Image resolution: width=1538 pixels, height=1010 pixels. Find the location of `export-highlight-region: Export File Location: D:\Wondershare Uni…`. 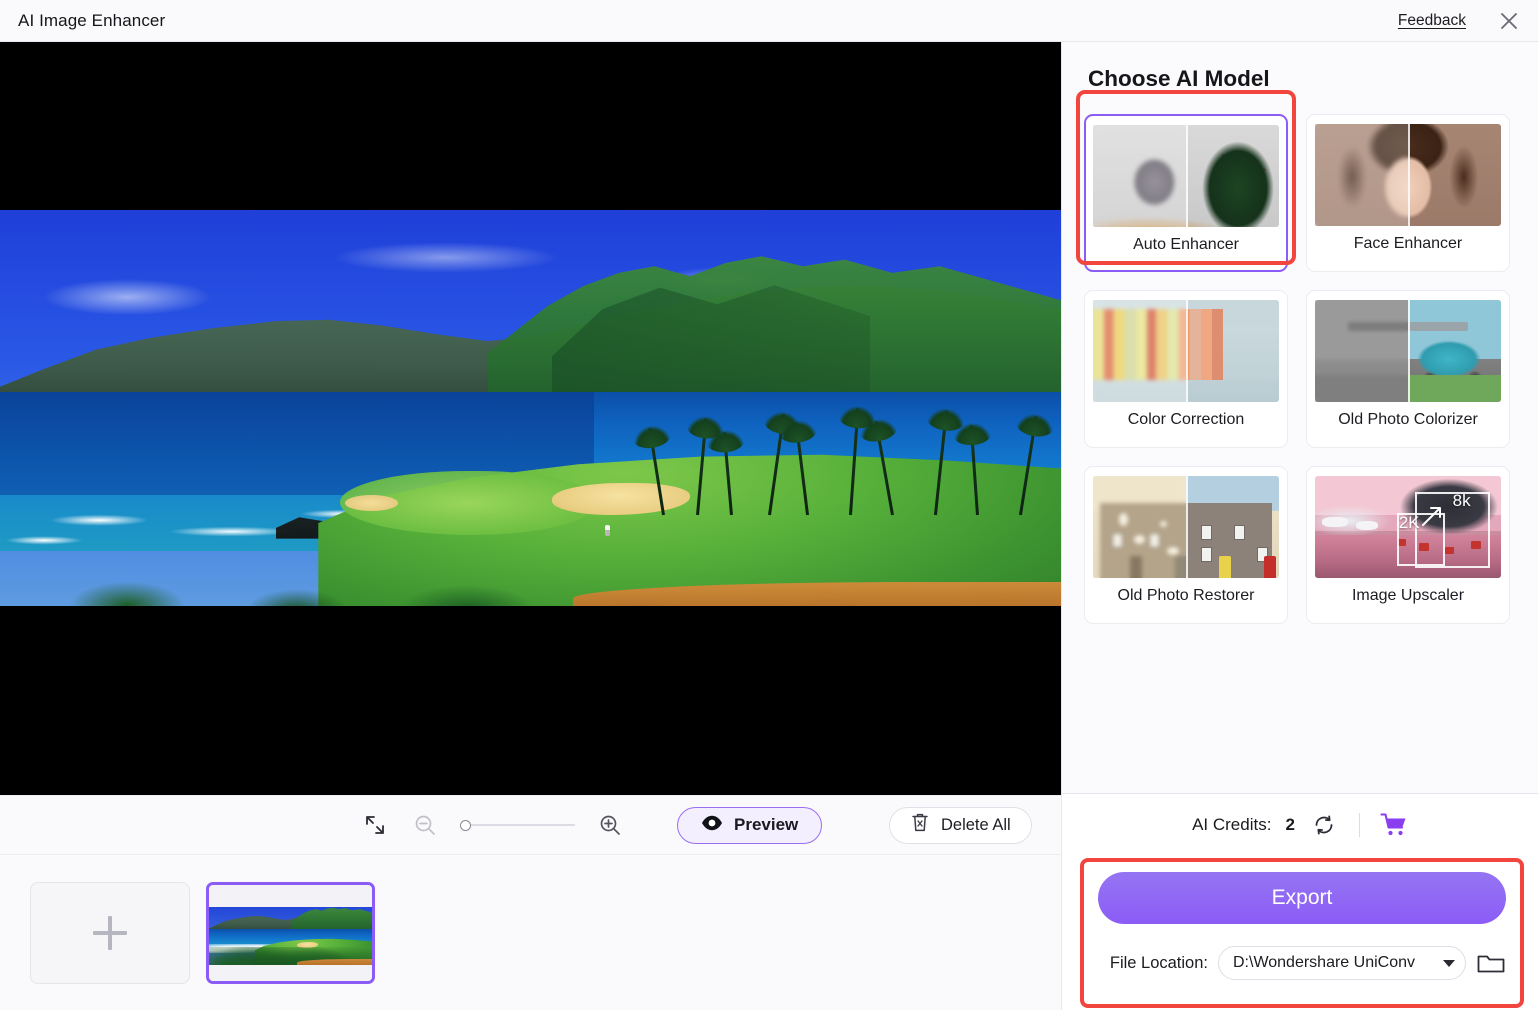

export-highlight-region: Export File Location: D:\Wondershare Uni… is located at coordinates (1302, 933).